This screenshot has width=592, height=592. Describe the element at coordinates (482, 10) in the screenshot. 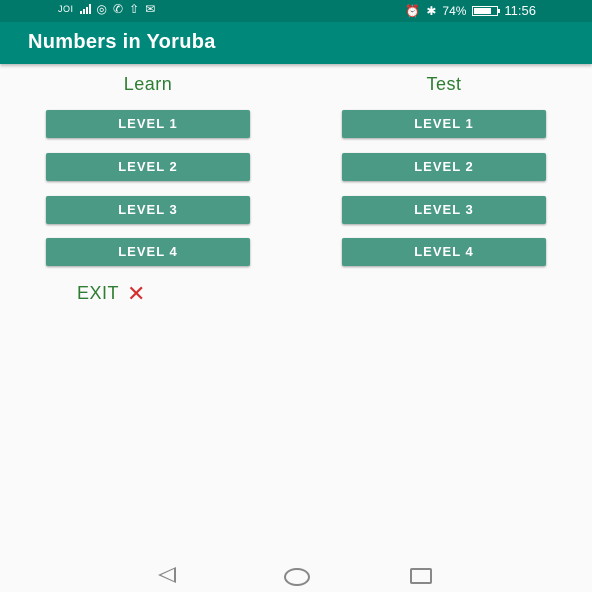

I see `battery-fill` at that location.